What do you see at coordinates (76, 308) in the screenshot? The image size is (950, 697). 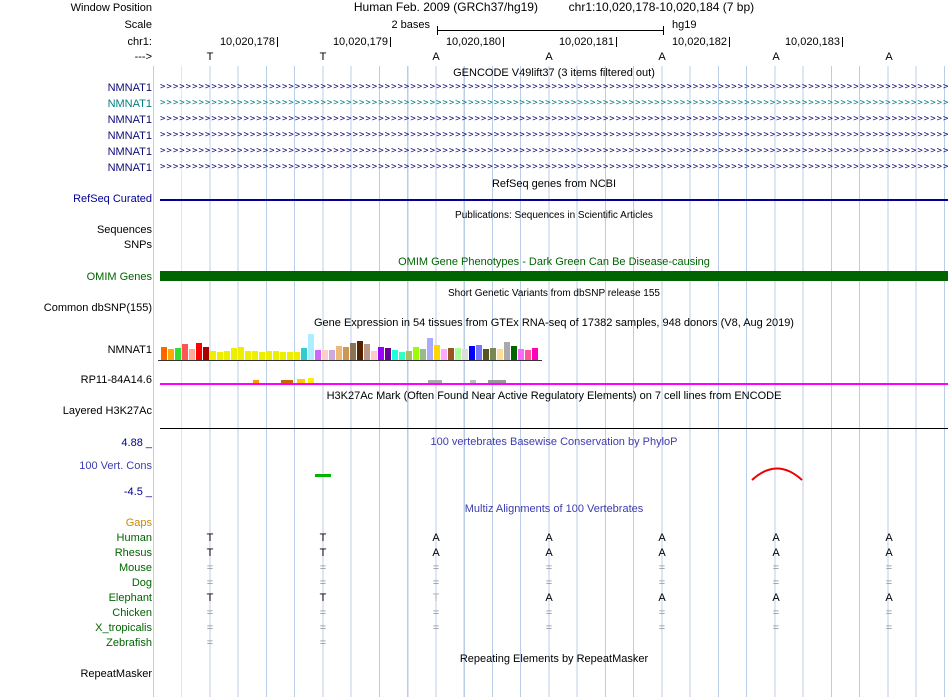 I see `track-label-dbsnp: Common dbSNP(155)` at bounding box center [76, 308].